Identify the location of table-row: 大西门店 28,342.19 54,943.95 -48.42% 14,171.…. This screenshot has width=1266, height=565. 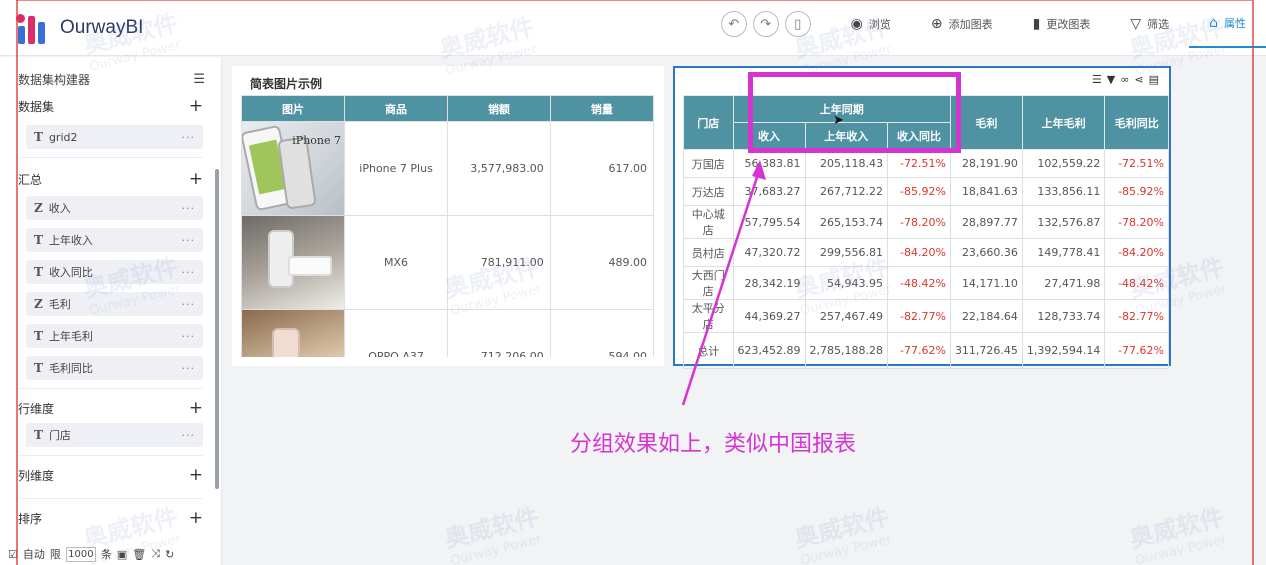
(926, 283).